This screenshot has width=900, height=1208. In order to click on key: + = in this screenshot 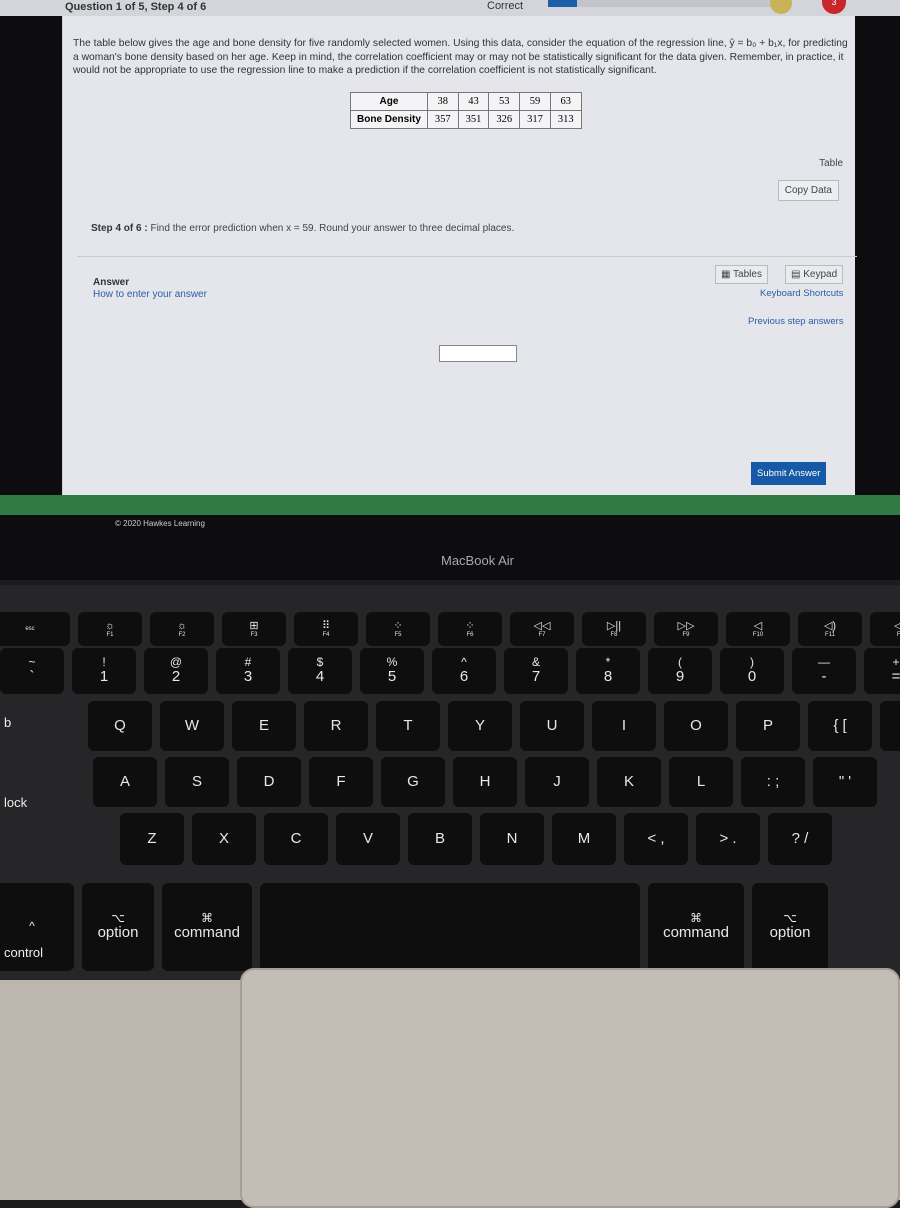, I will do `click(882, 671)`.